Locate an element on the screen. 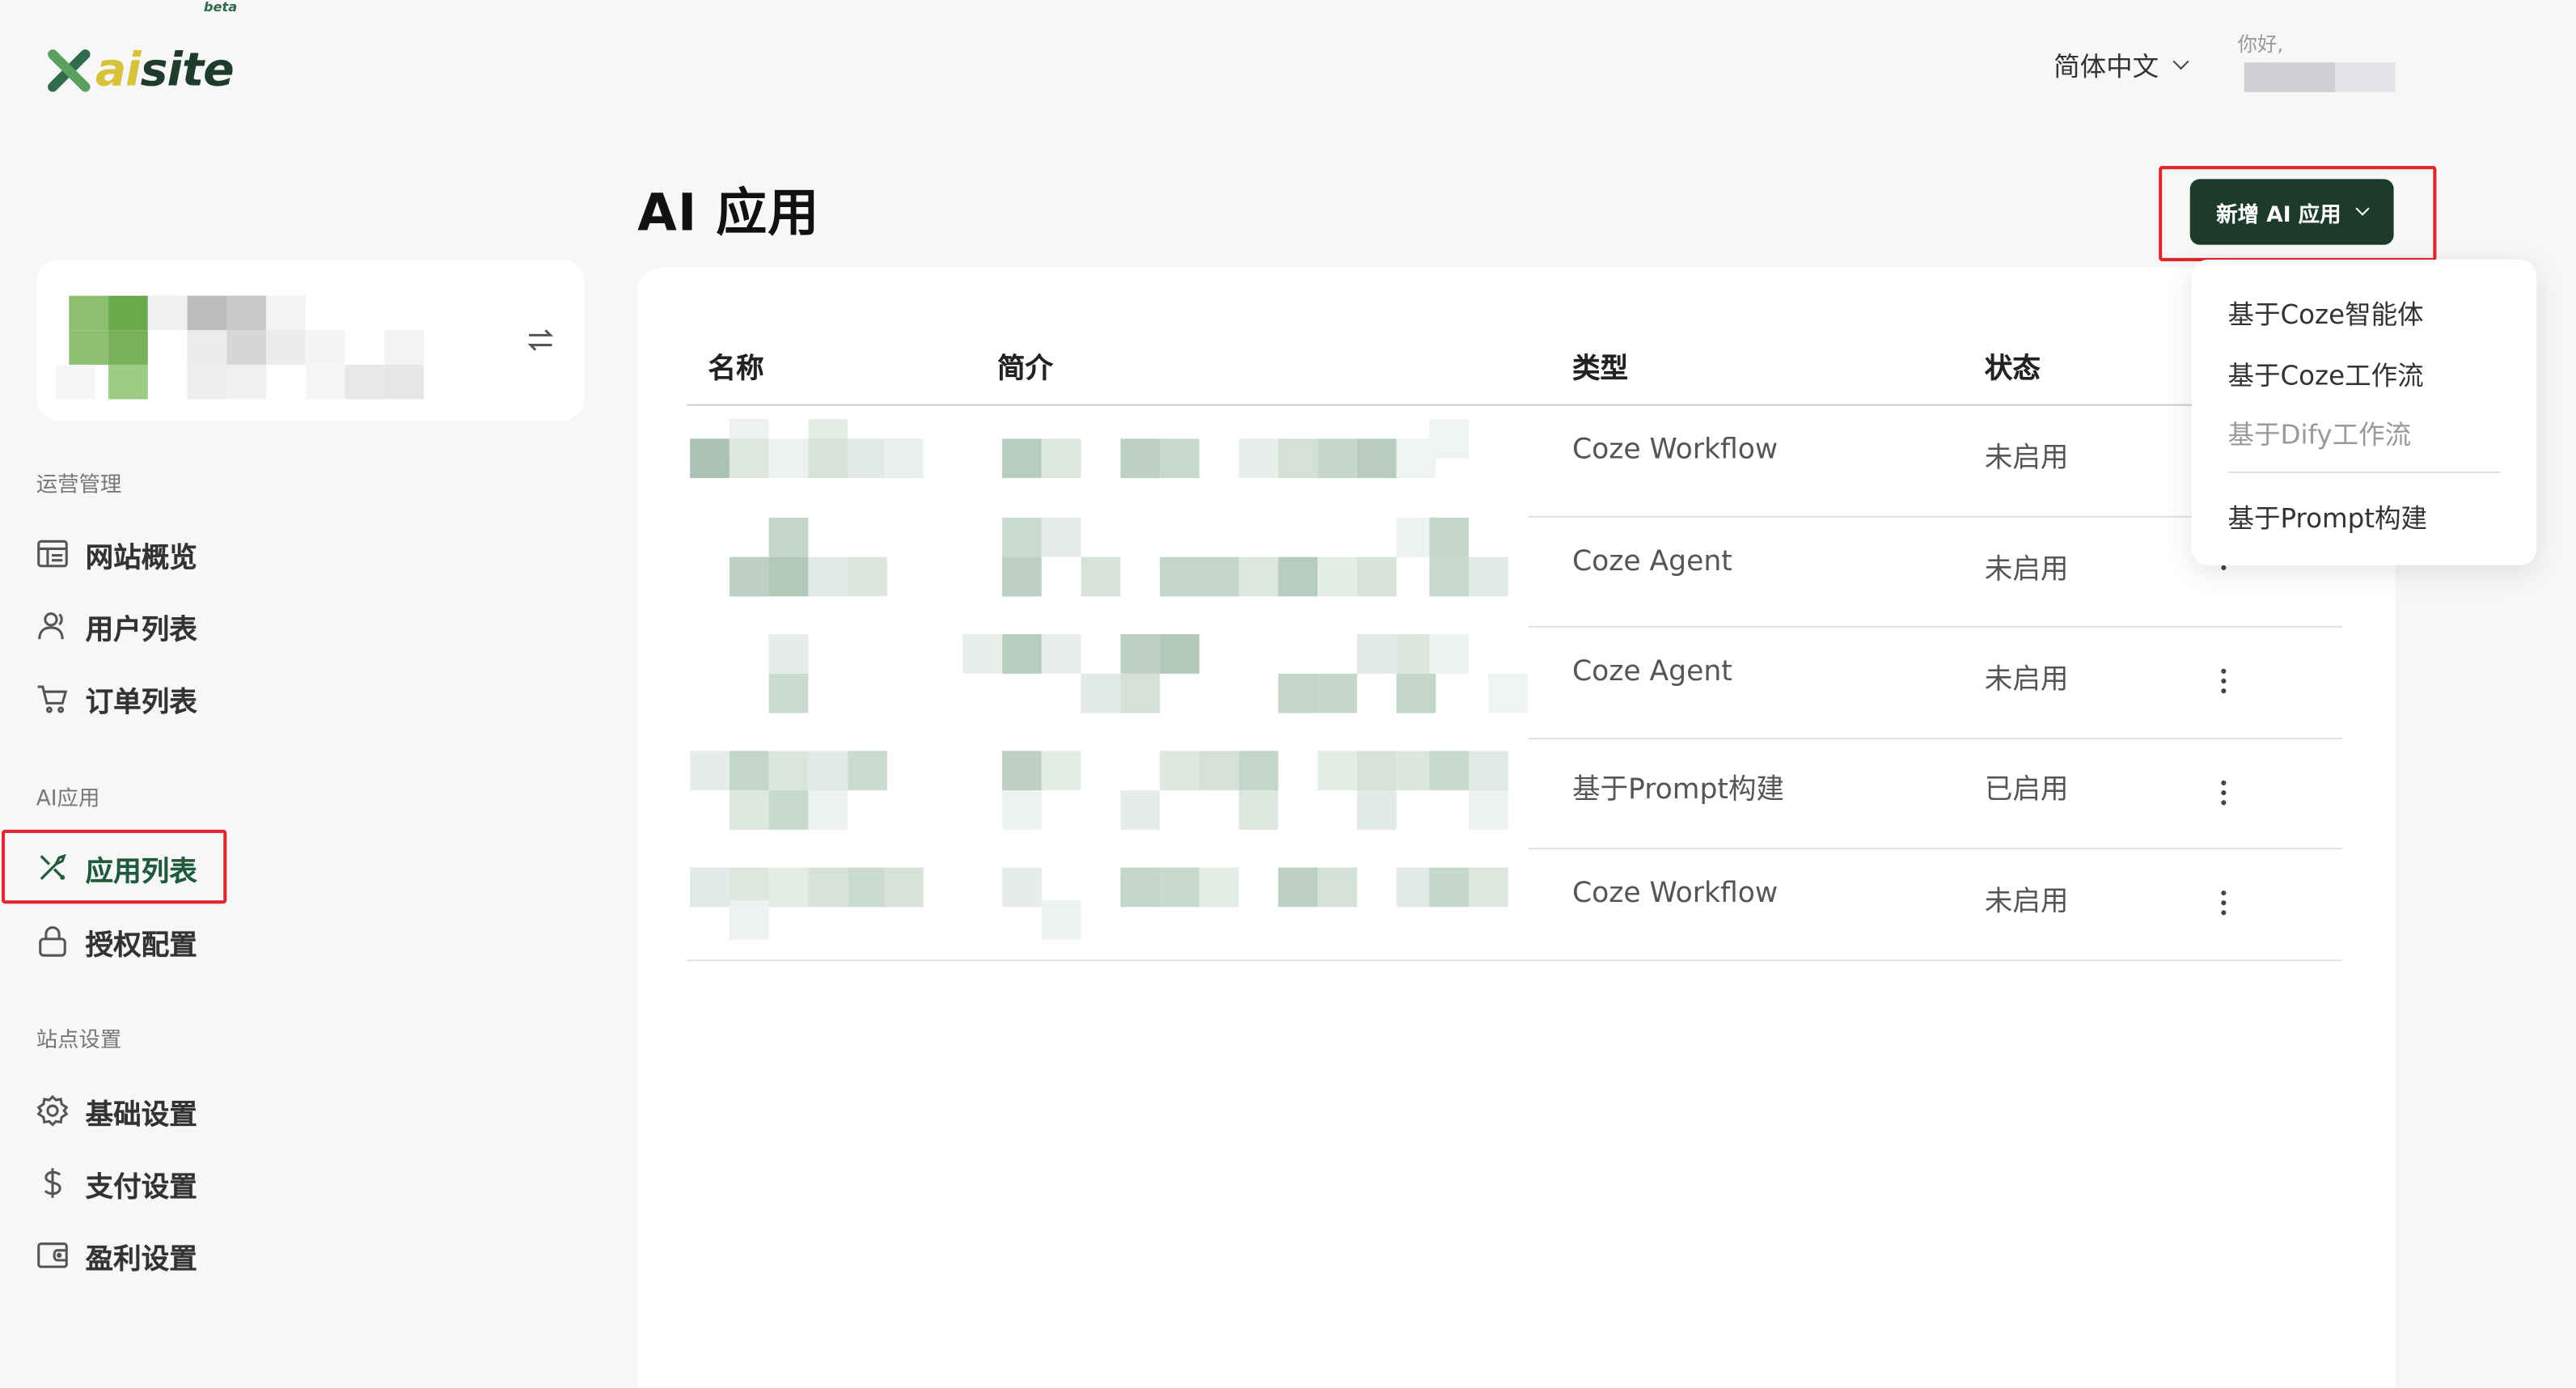 The width and height of the screenshot is (2576, 1388). sidebar-item-basic-settings: 基础设置 is located at coordinates (117, 1111).